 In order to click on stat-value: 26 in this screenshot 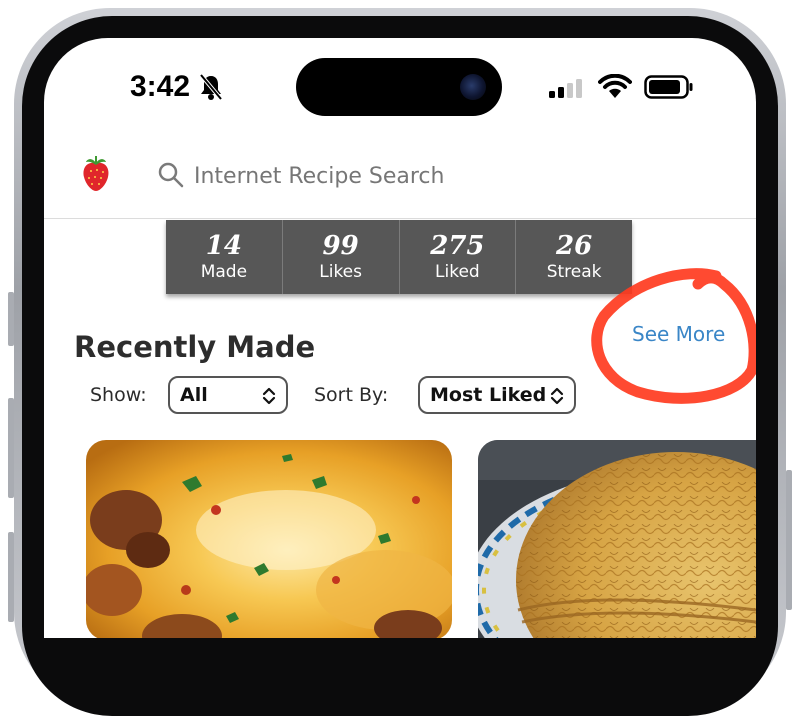, I will do `click(574, 246)`.